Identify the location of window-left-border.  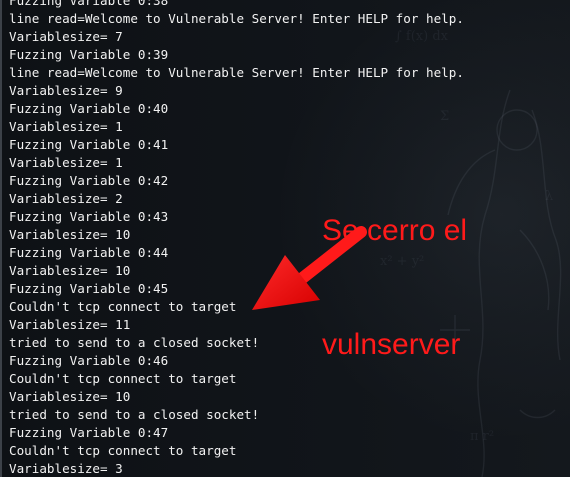
(1, 238).